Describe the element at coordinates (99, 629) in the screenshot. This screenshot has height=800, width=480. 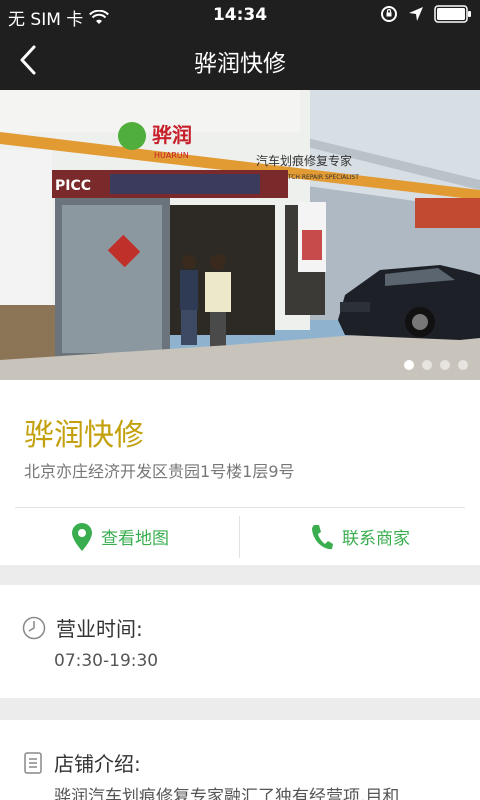
I see `hours-label: 营业时间:` at that location.